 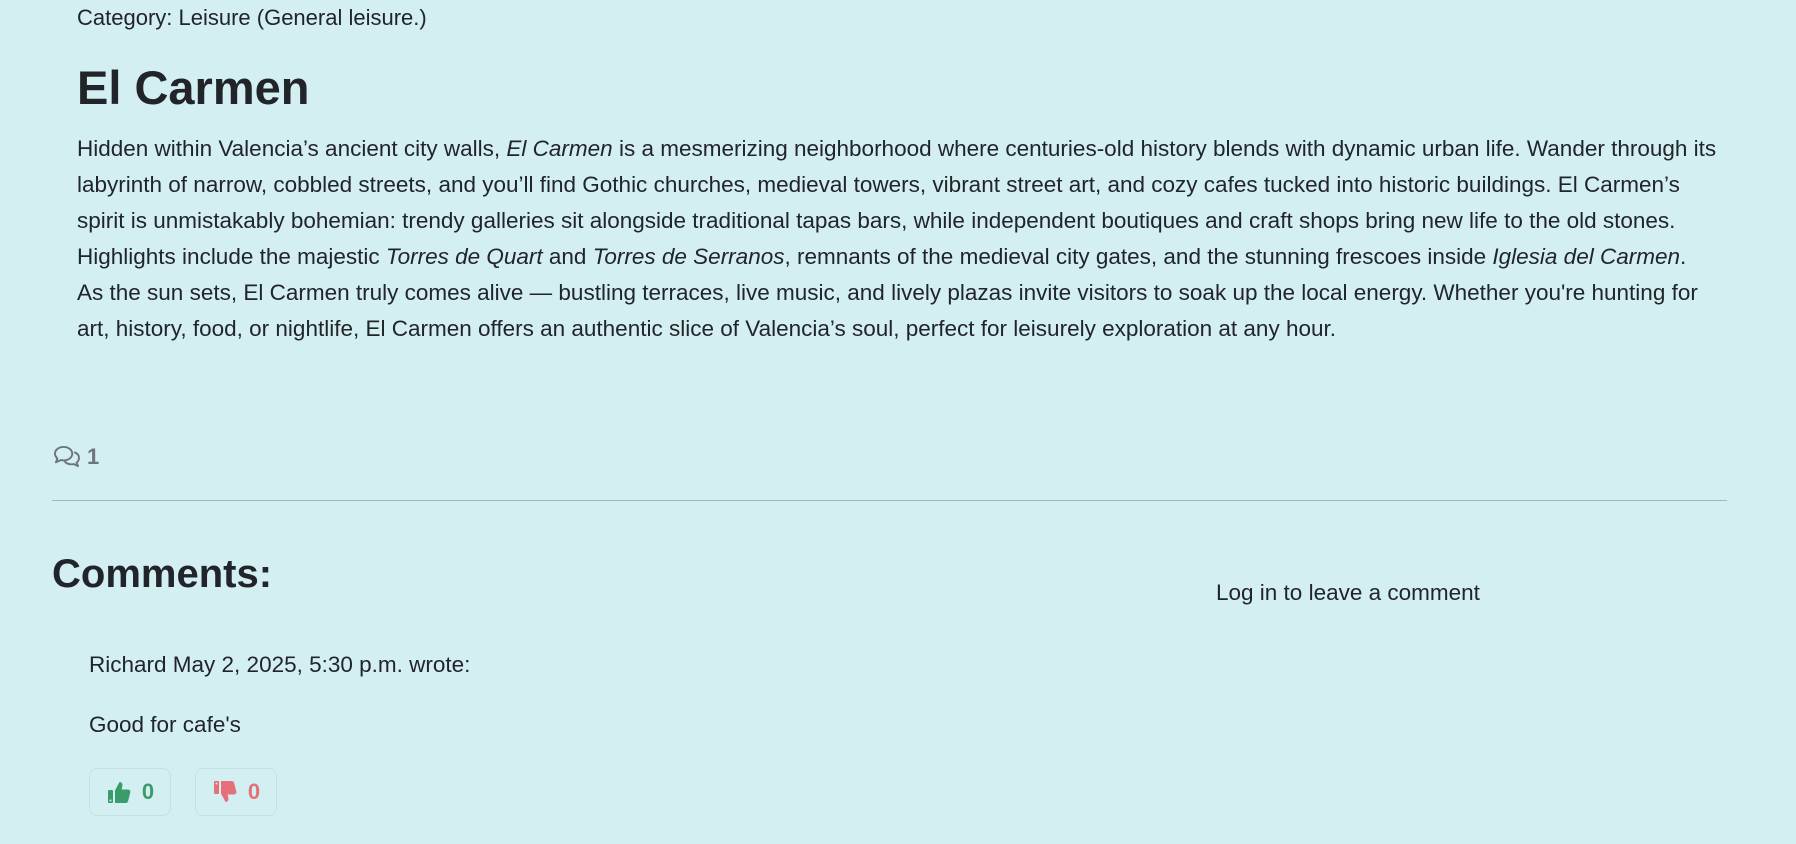 I want to click on comment-votes: 0 0, so click(x=195, y=792).